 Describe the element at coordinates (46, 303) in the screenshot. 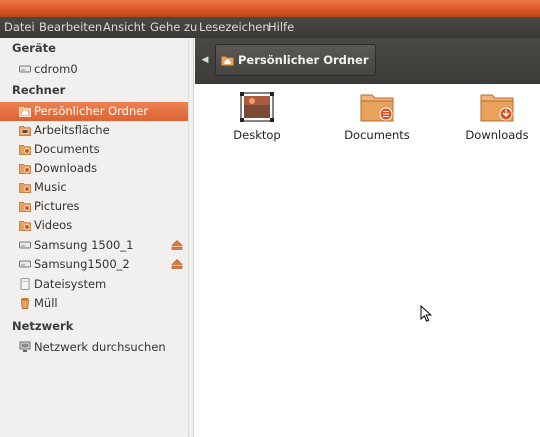

I see `sidebar-item-label: Müll` at that location.